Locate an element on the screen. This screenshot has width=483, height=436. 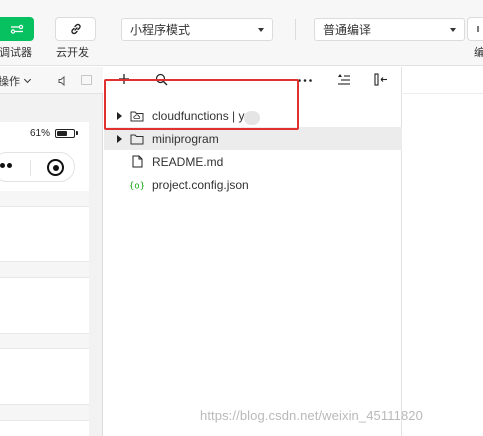
json-file-icon: {o} is located at coordinates (137, 185).